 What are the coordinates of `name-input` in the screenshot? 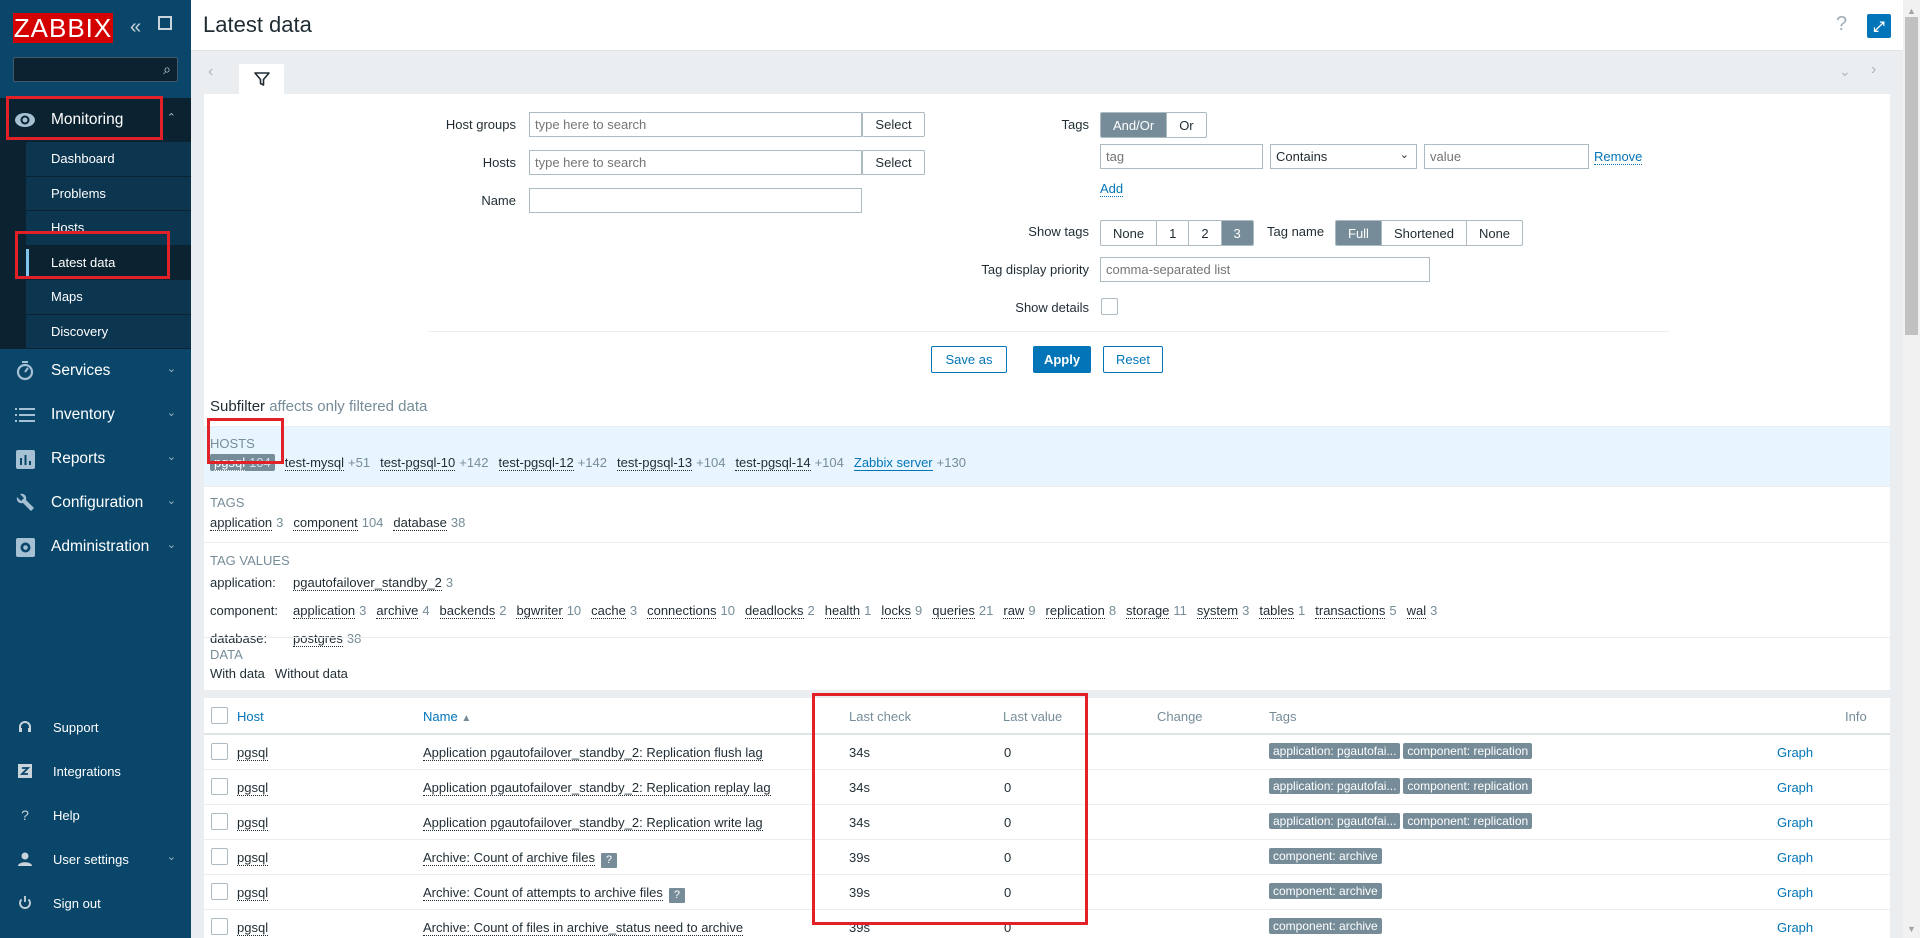 It's located at (695, 200).